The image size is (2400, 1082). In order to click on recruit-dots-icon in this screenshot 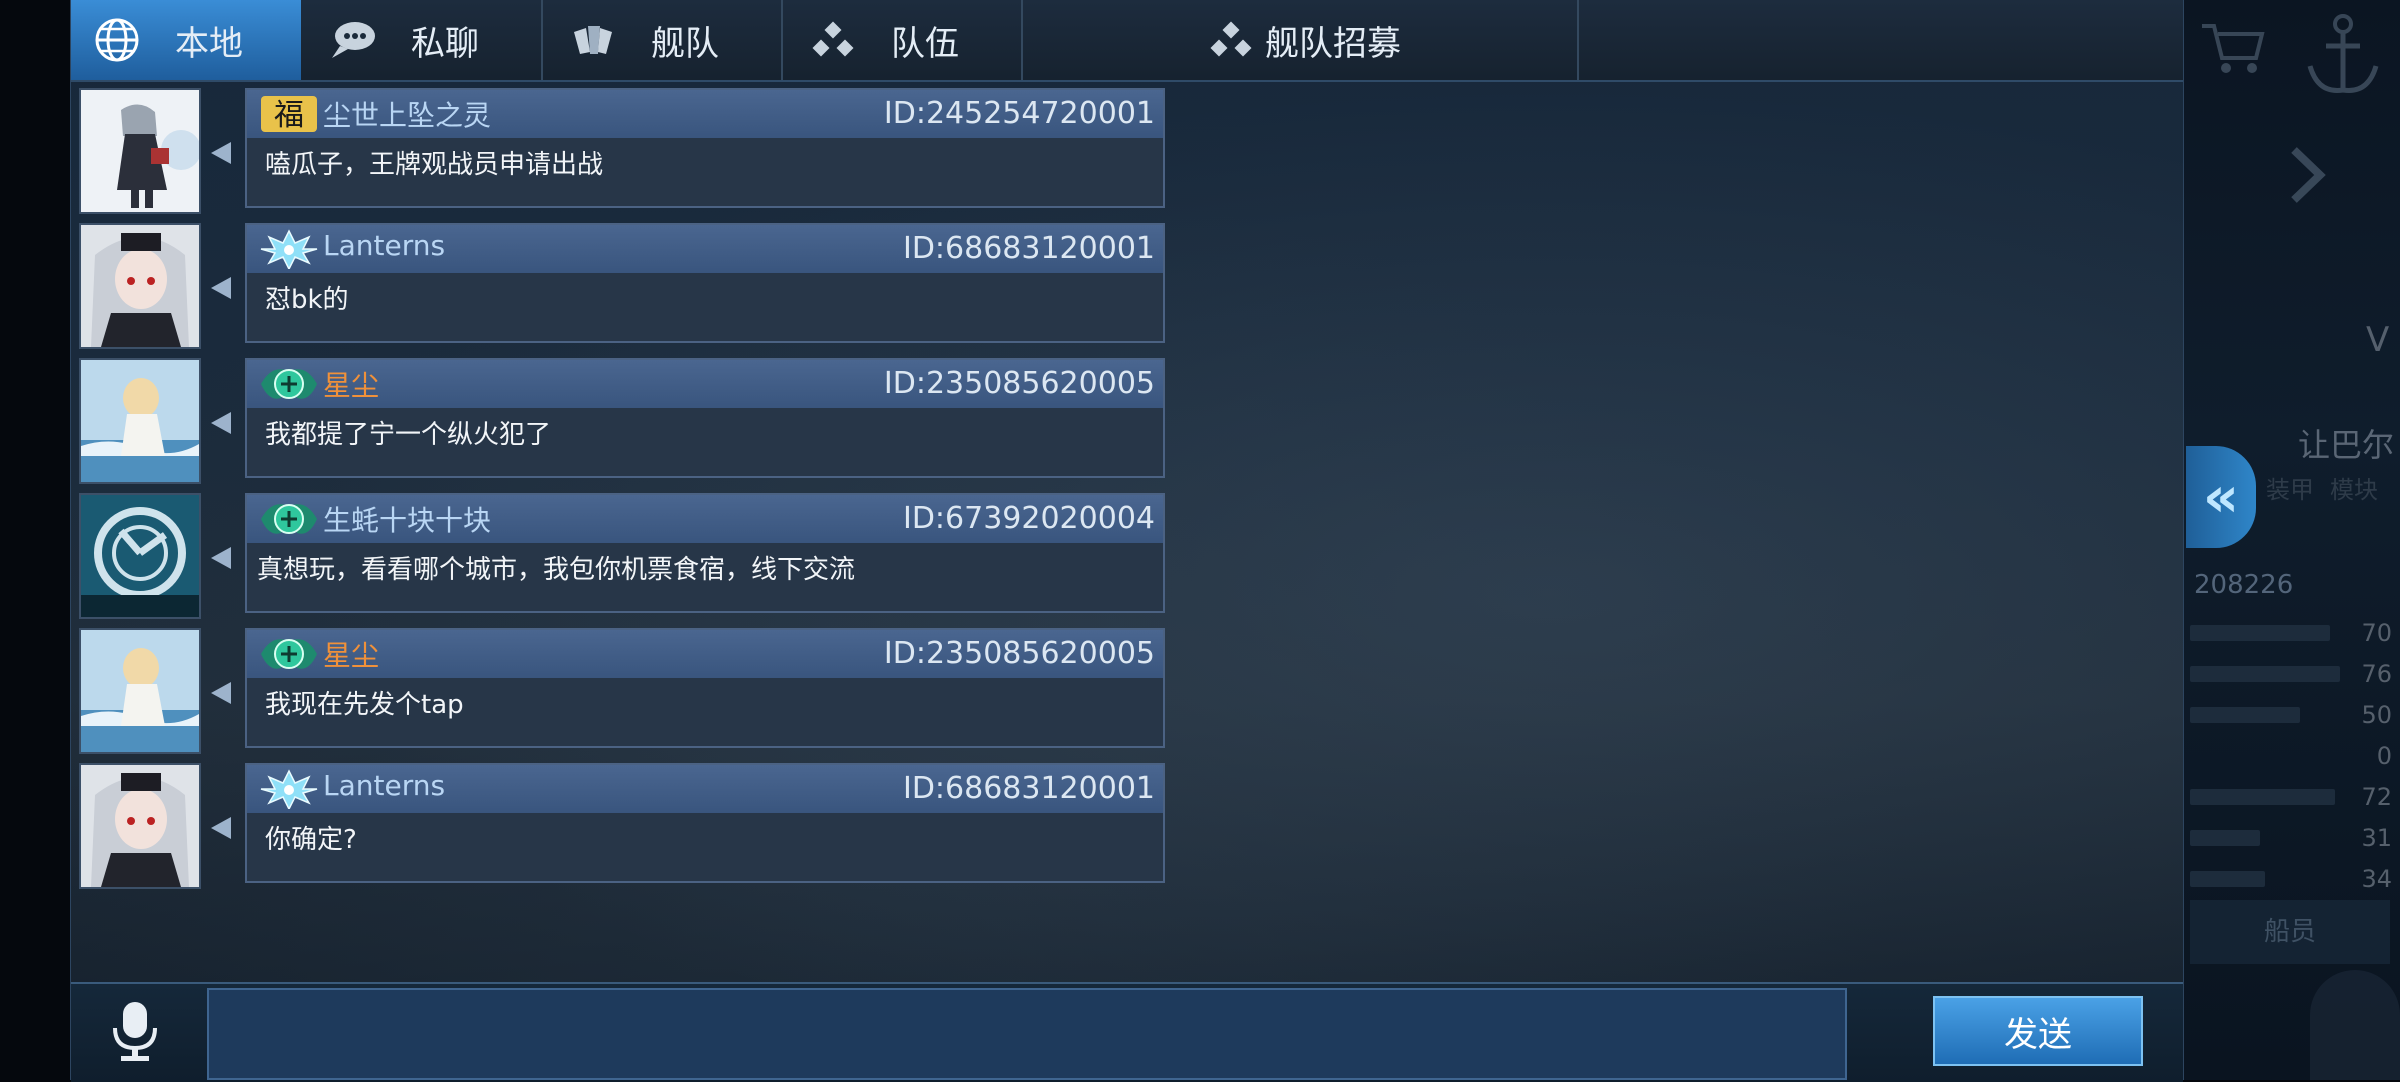, I will do `click(1231, 40)`.